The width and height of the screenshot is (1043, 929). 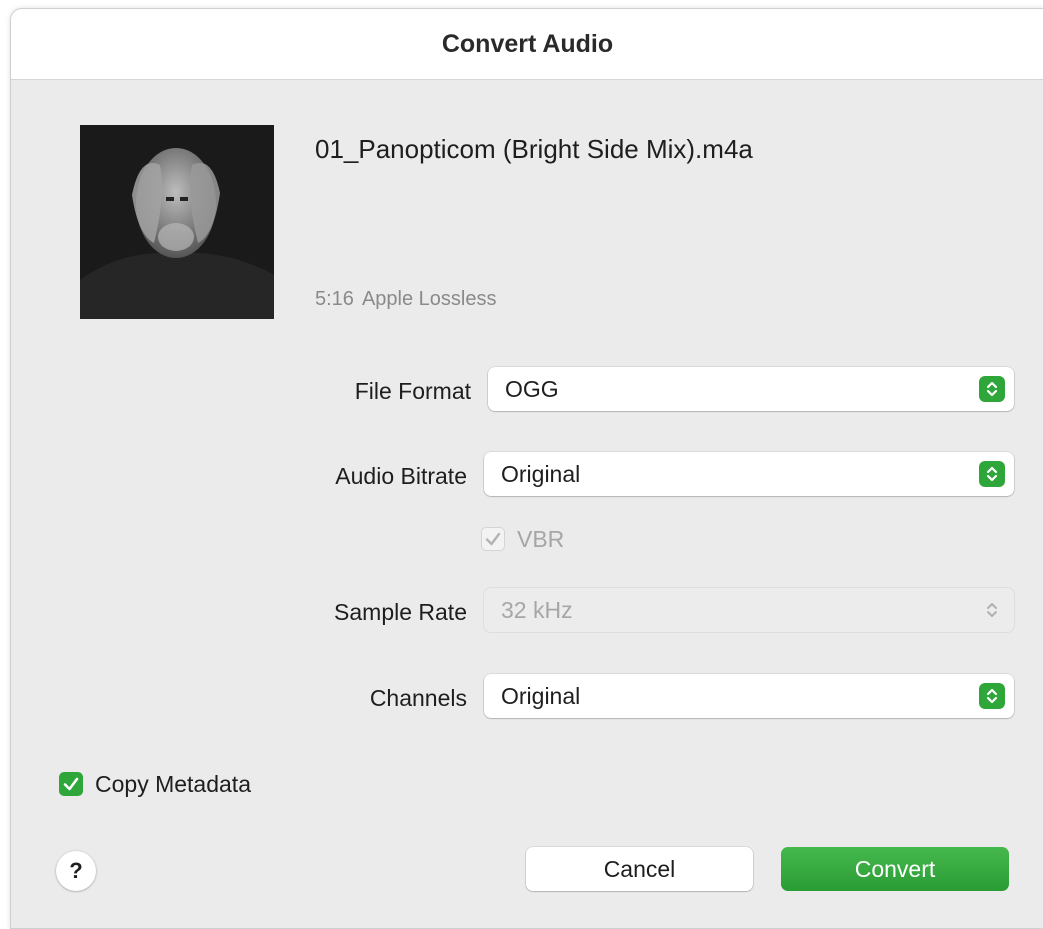 What do you see at coordinates (537, 609) in the screenshot?
I see `sample-rate-value: 32 kHz` at bounding box center [537, 609].